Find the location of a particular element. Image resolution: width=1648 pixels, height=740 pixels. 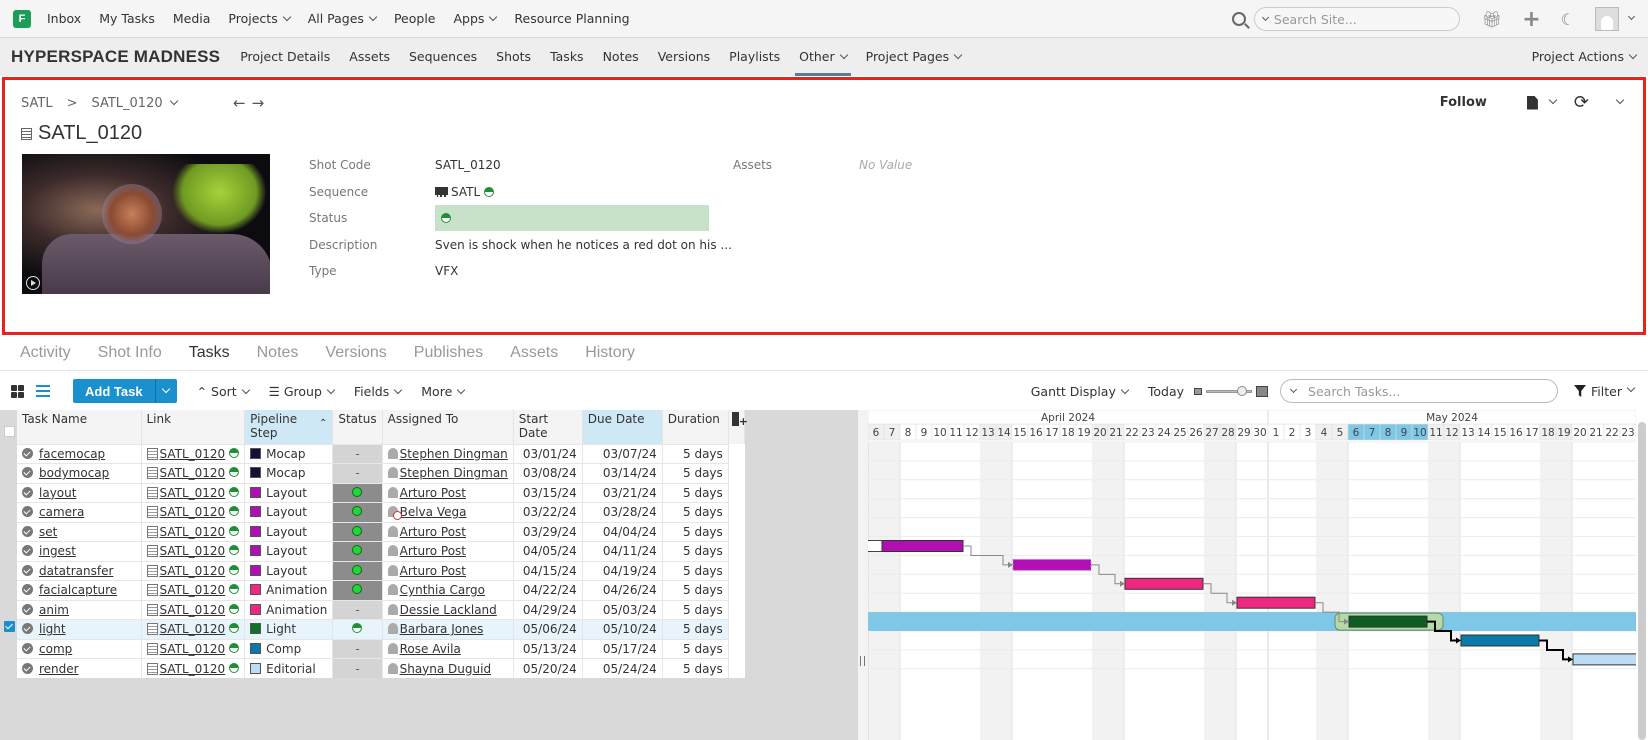

zoom-out-icon is located at coordinates (1198, 391).